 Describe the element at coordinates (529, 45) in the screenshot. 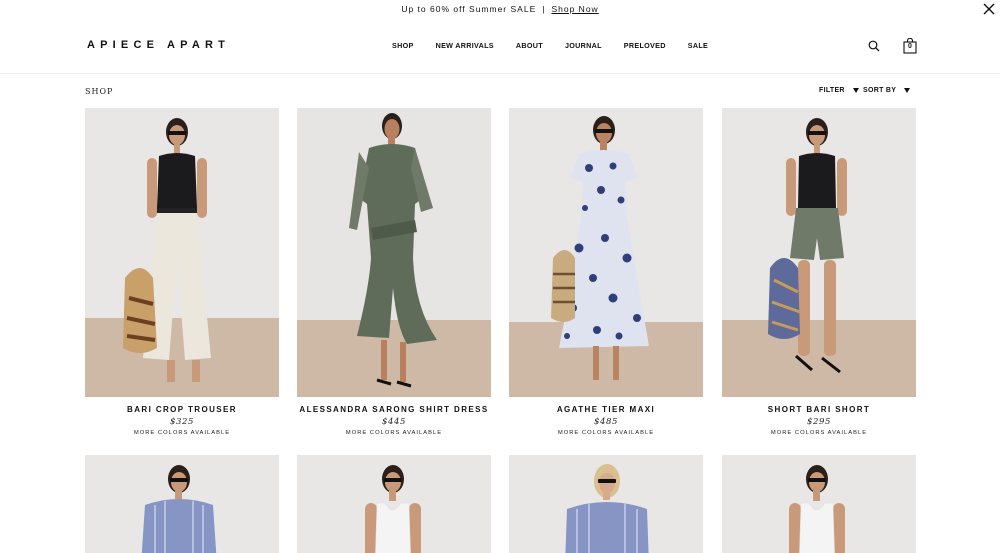

I see `nav-about: ABOUT` at that location.